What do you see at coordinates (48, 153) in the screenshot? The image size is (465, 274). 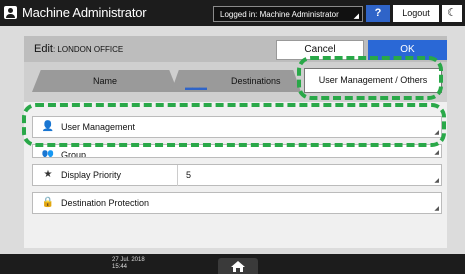 I see `group-icon: 👥` at bounding box center [48, 153].